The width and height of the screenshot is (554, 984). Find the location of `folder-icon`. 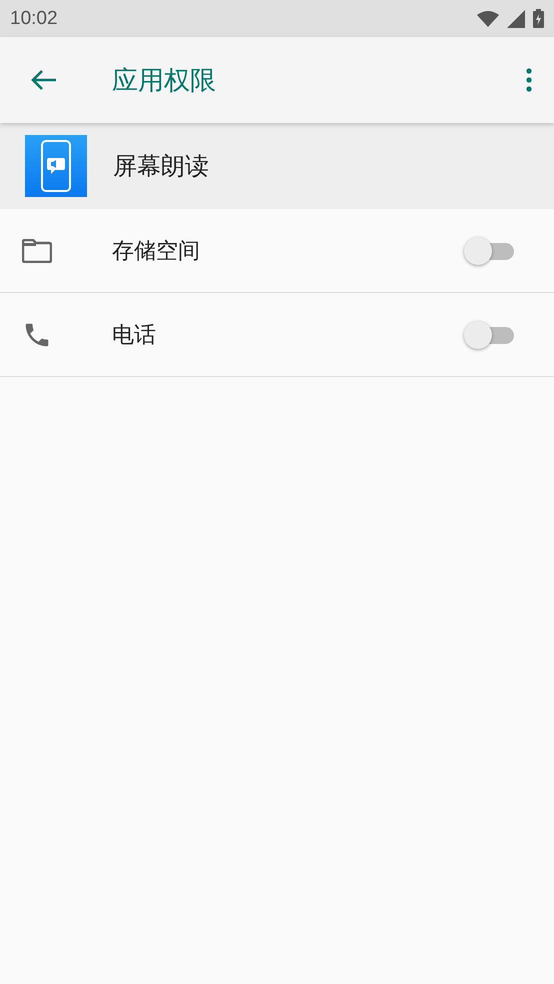

folder-icon is located at coordinates (37, 250).